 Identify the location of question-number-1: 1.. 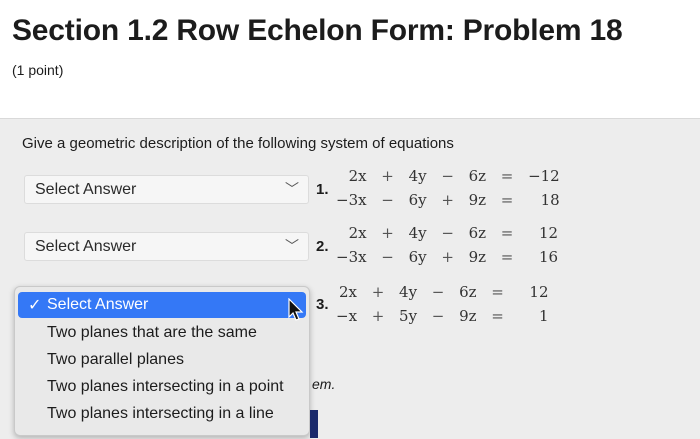
(322, 189).